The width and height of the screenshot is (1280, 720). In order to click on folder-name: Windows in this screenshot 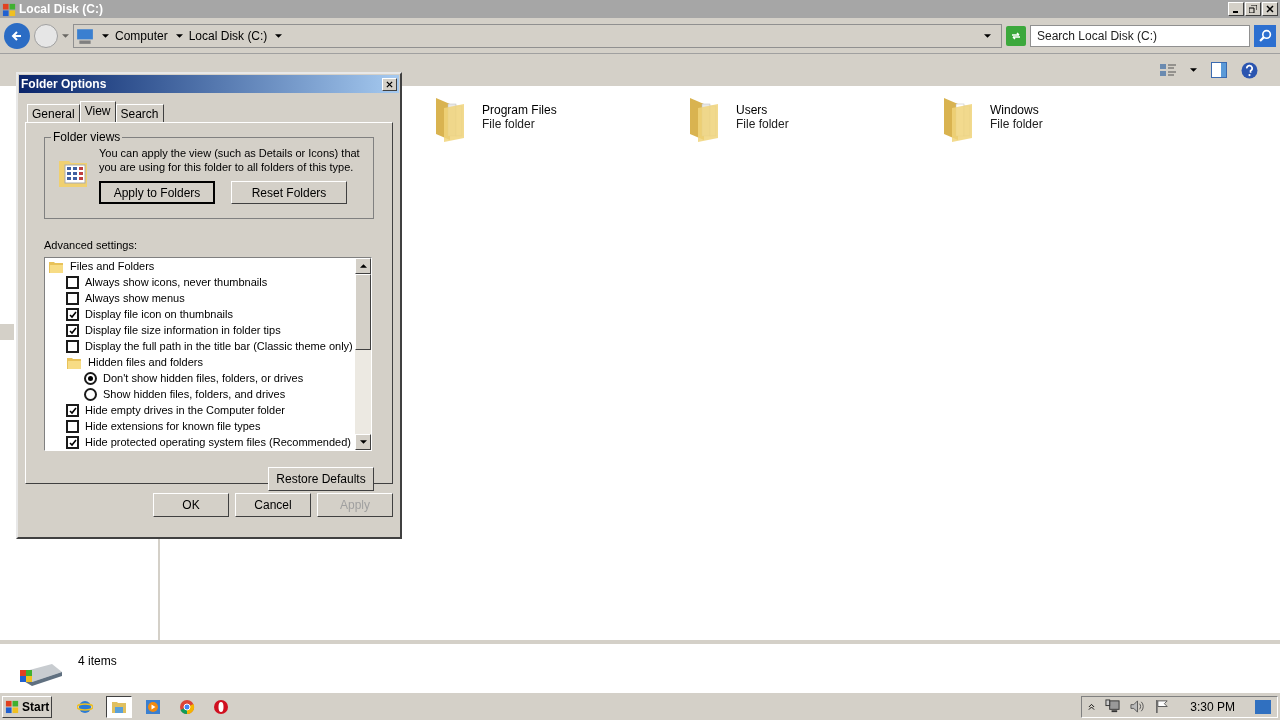, I will do `click(1016, 110)`.